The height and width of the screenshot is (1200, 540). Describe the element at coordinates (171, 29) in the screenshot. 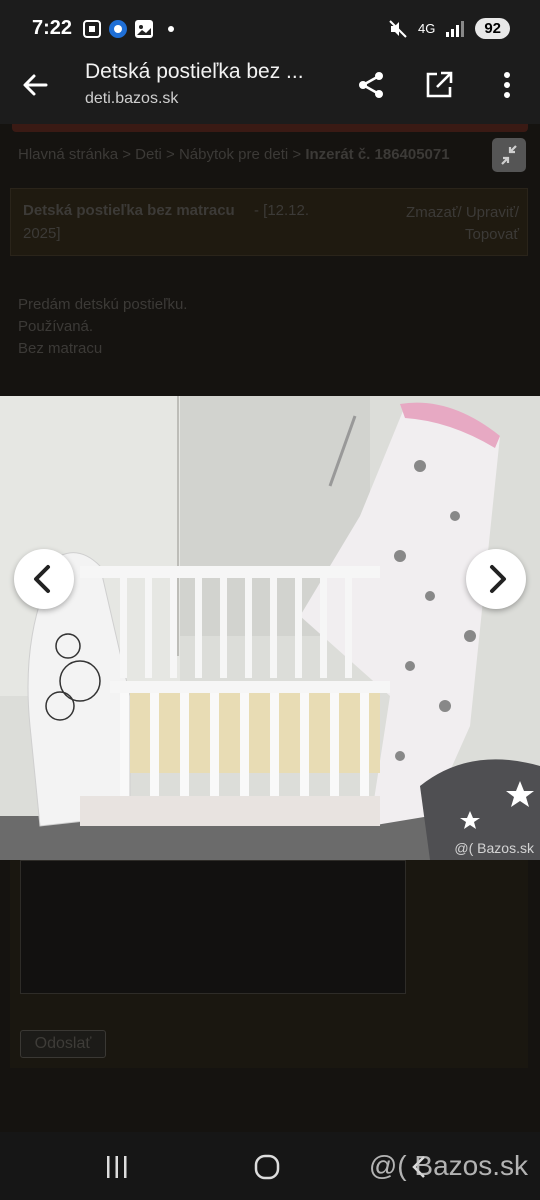

I see `more-notifications-dot` at that location.